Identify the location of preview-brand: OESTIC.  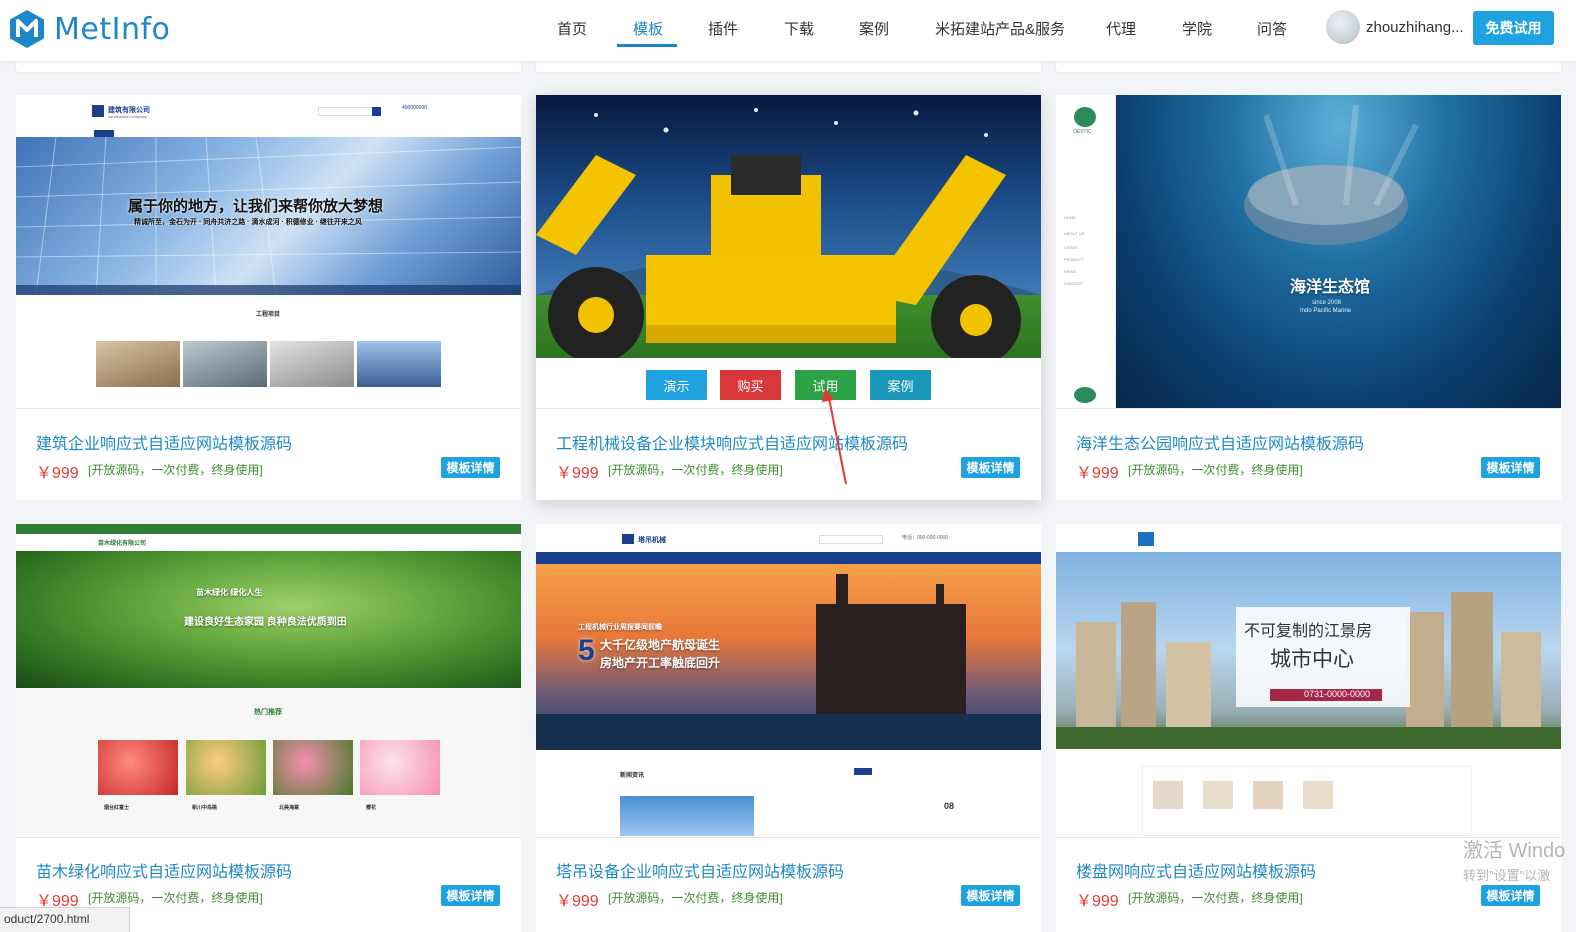
(1082, 132).